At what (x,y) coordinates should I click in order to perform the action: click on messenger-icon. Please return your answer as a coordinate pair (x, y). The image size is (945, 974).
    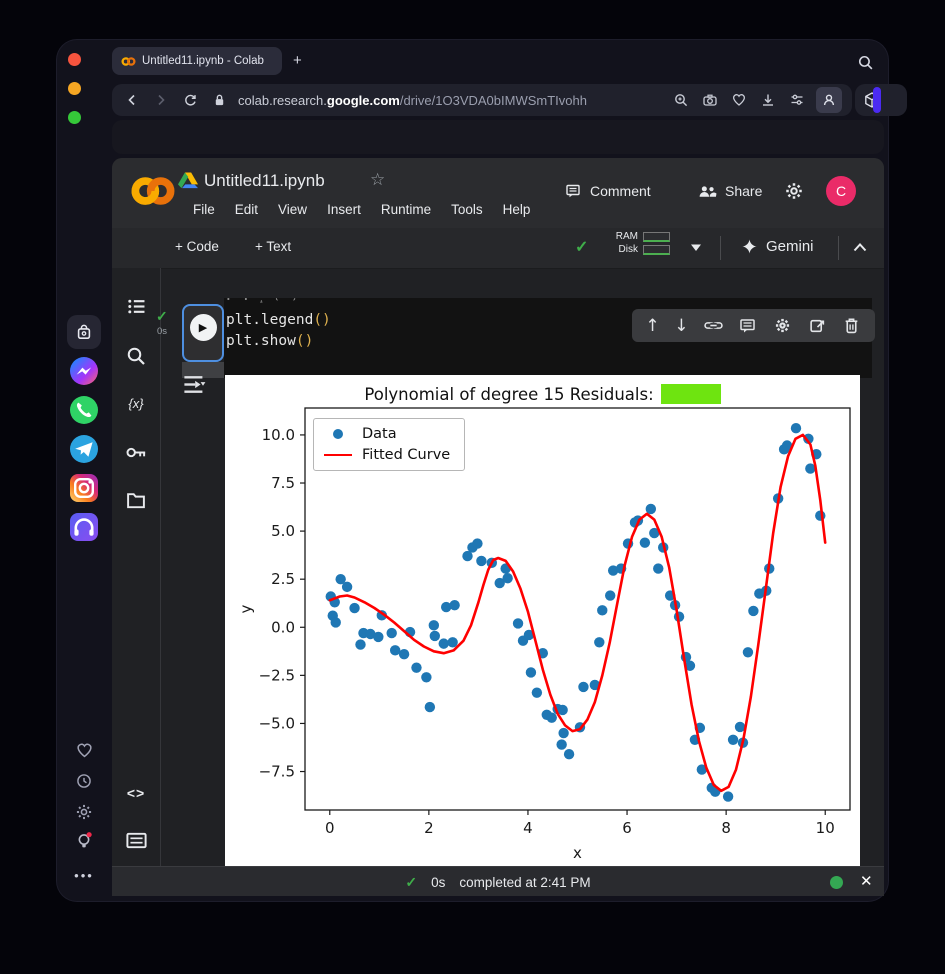
    Looking at the image, I should click on (84, 371).